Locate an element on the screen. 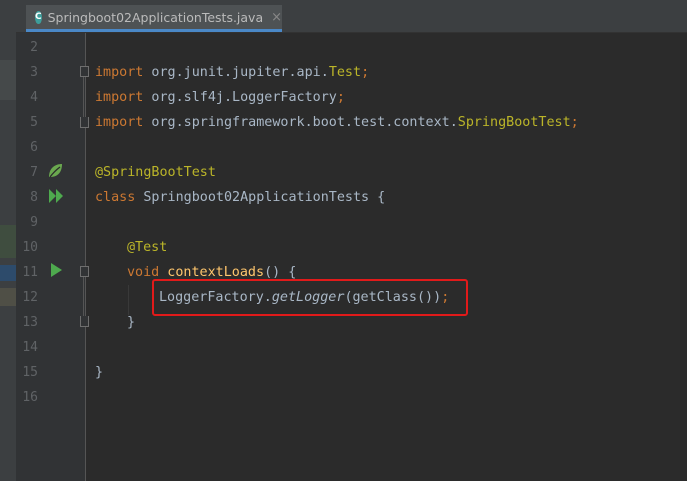 The width and height of the screenshot is (687, 481). line-number: 14 is located at coordinates (30, 347).